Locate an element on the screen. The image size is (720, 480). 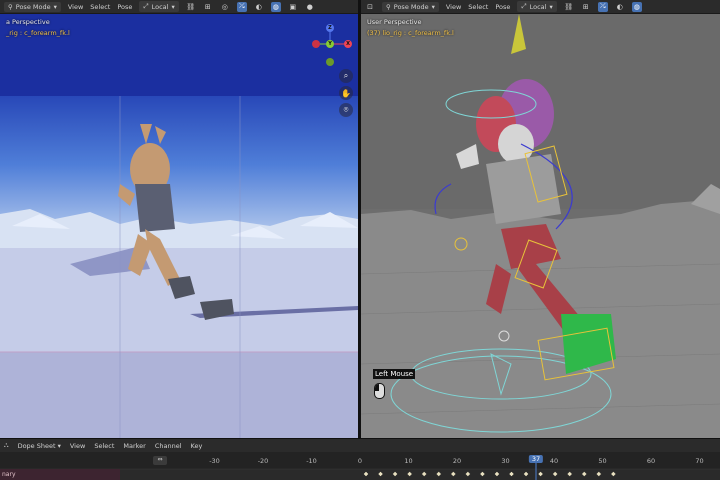
gizmo-x-icon: X is located at coordinates (348, 44).